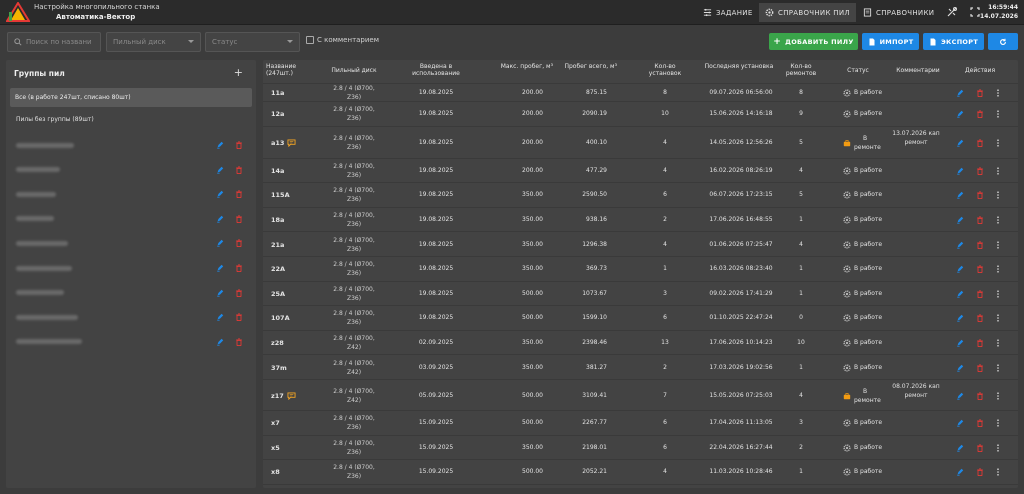  Describe the element at coordinates (526, 66) in the screenshot. I see `col-max: Макс. пробег, м³` at that location.